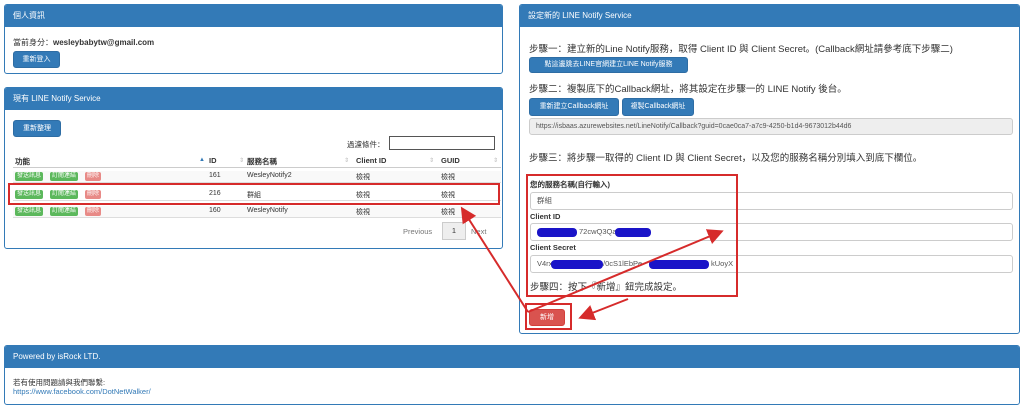 This screenshot has width=1024, height=410. What do you see at coordinates (253, 39) in the screenshot?
I see `profile-panel: 個人資訊 當前身分：wesleybabytw@gmail.com 重新登入` at bounding box center [253, 39].